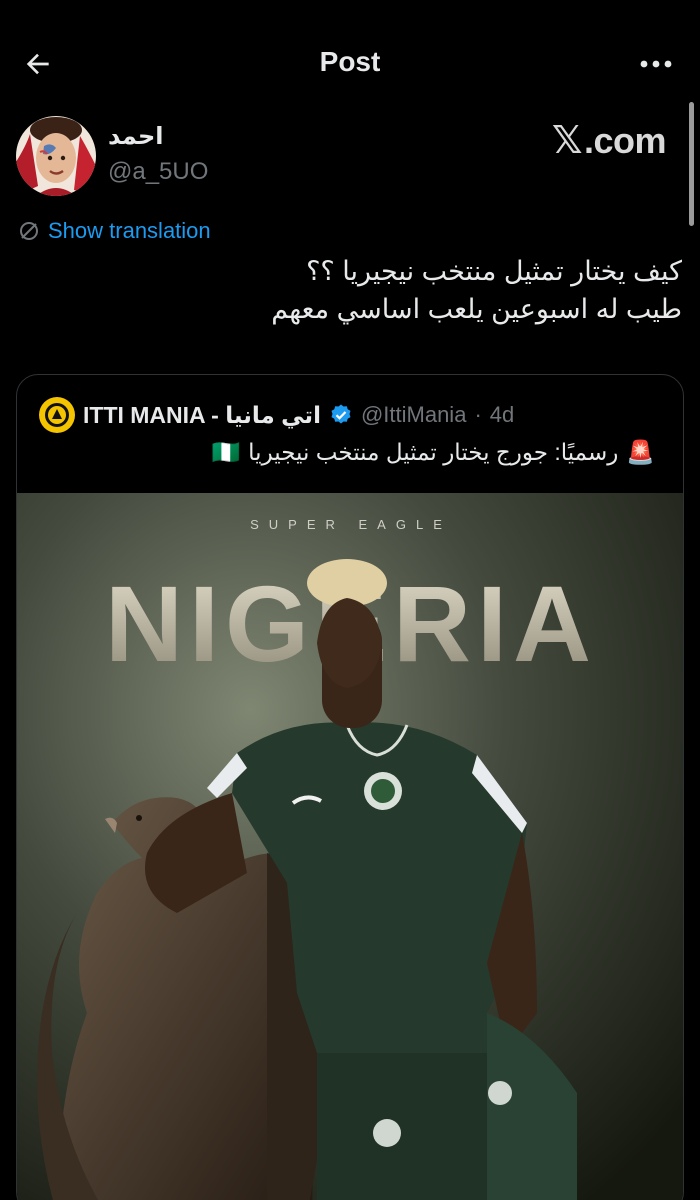 The image size is (700, 1200). Describe the element at coordinates (567, 141) in the screenshot. I see `x-logo-icon: 𝕏` at that location.